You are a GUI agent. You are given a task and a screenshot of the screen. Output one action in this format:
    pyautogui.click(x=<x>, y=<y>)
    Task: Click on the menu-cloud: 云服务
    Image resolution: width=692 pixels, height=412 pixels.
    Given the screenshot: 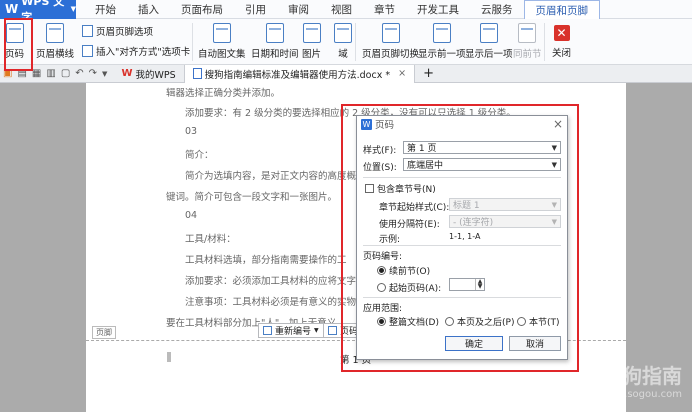 What is the action you would take?
    pyautogui.click(x=497, y=9)
    